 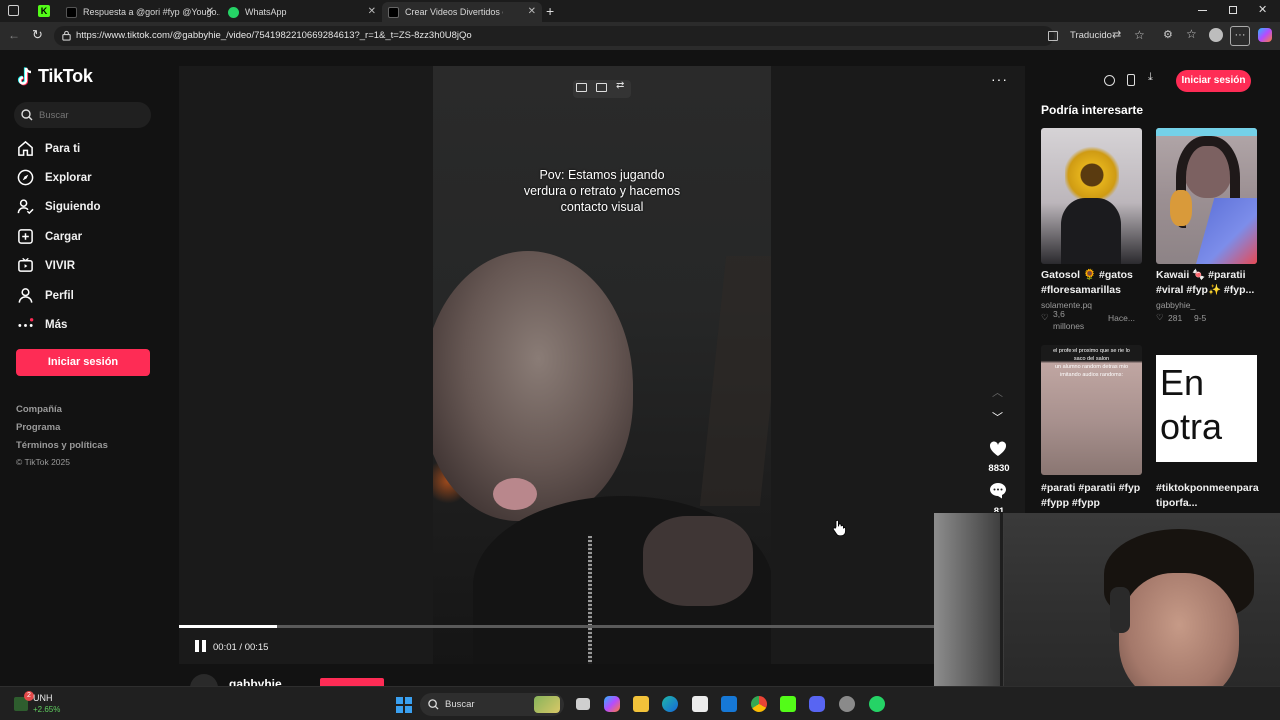 What do you see at coordinates (1160, 317) in the screenshot?
I see `card-like-icon: ♡` at bounding box center [1160, 317].